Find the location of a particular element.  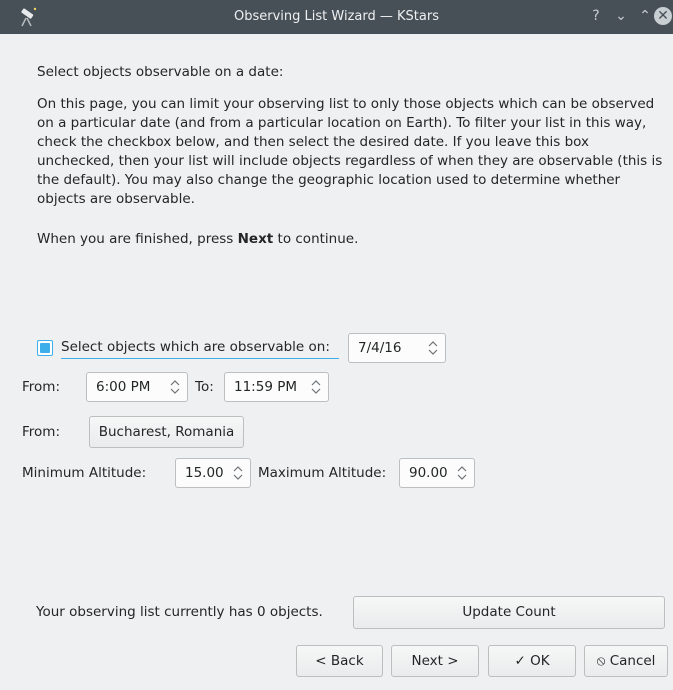

time-from-label: From: is located at coordinates (41, 387).